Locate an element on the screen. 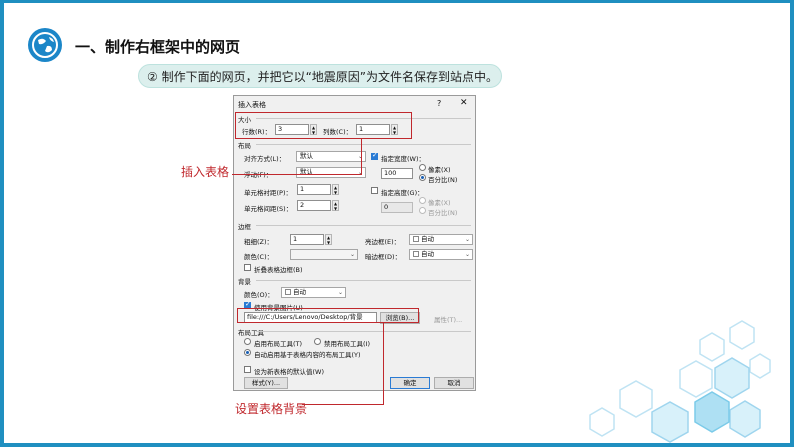 The image size is (794, 447). light-border-select: 自动 ⌄ is located at coordinates (441, 239).